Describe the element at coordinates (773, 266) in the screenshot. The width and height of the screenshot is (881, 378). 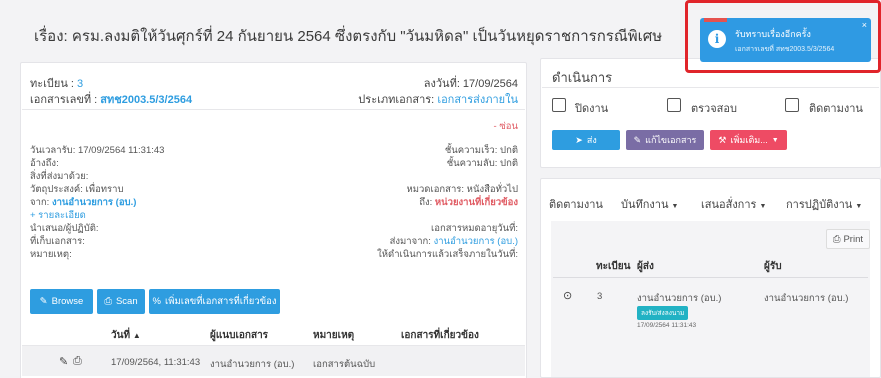
I see `col-receiver: ผู้รับ` at that location.